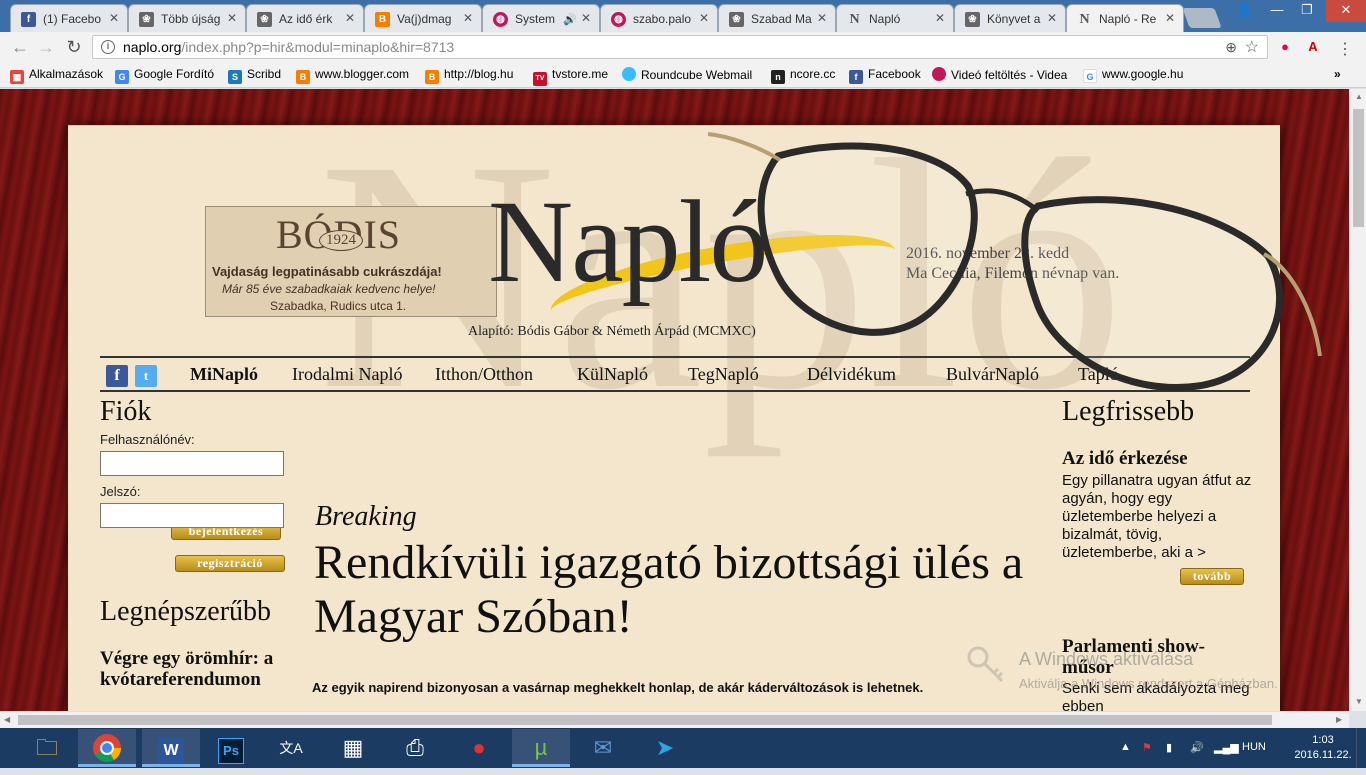 This screenshot has width=1366, height=775. I want to click on photoshop-icon: Ps, so click(231, 748).